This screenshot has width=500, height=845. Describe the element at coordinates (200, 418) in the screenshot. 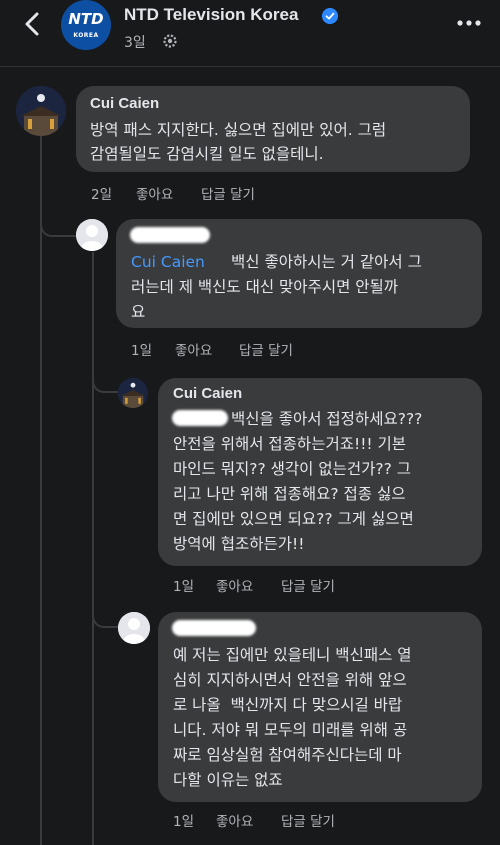

I see `redacted-mention` at that location.